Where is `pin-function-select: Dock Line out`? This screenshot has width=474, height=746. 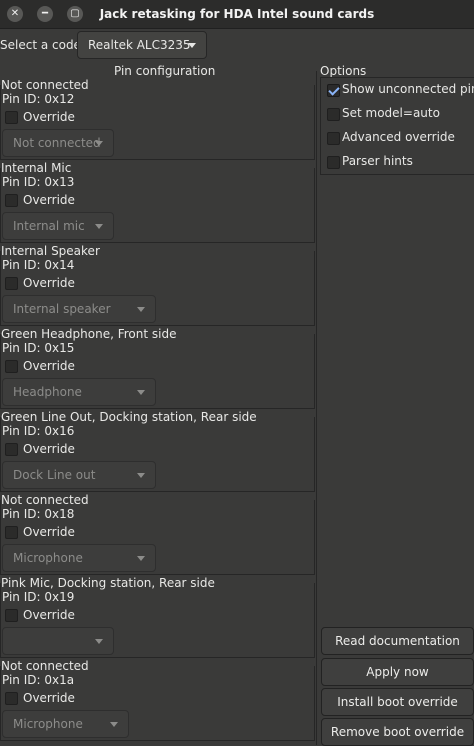 pin-function-select: Dock Line out is located at coordinates (79, 475).